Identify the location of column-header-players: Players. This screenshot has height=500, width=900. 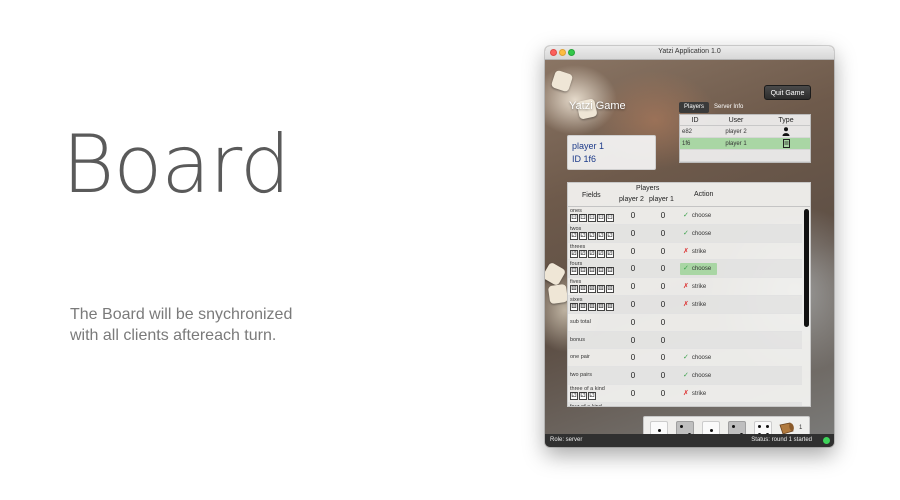
(648, 188).